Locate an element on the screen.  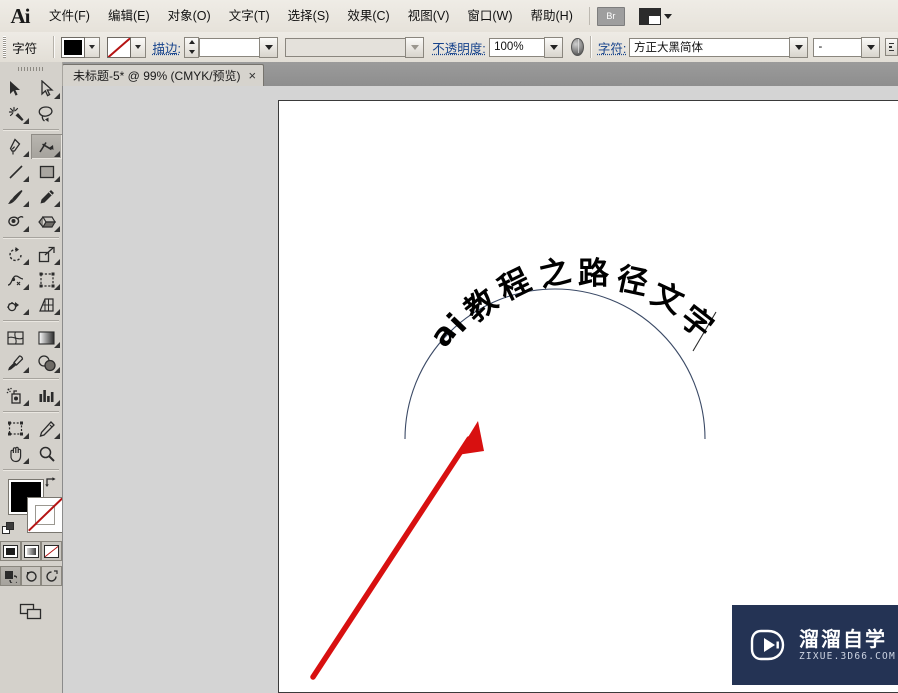
arrange-documents-button is located at coordinates (655, 16).